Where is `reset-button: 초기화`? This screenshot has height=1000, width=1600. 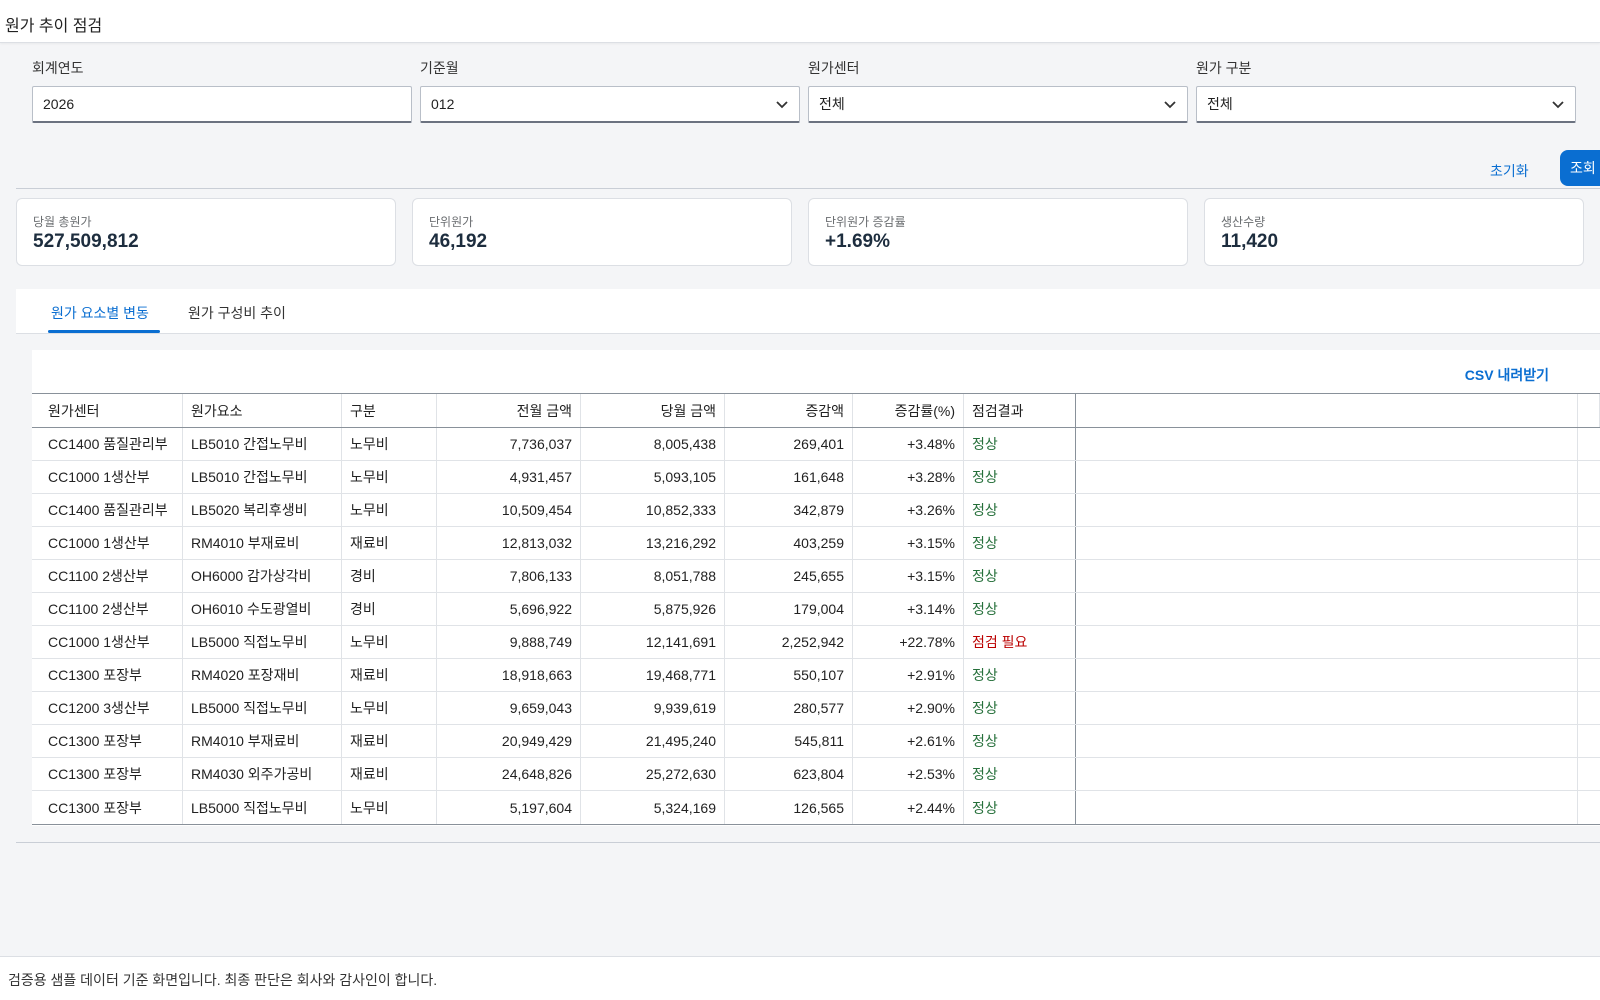 reset-button: 초기화 is located at coordinates (1509, 171).